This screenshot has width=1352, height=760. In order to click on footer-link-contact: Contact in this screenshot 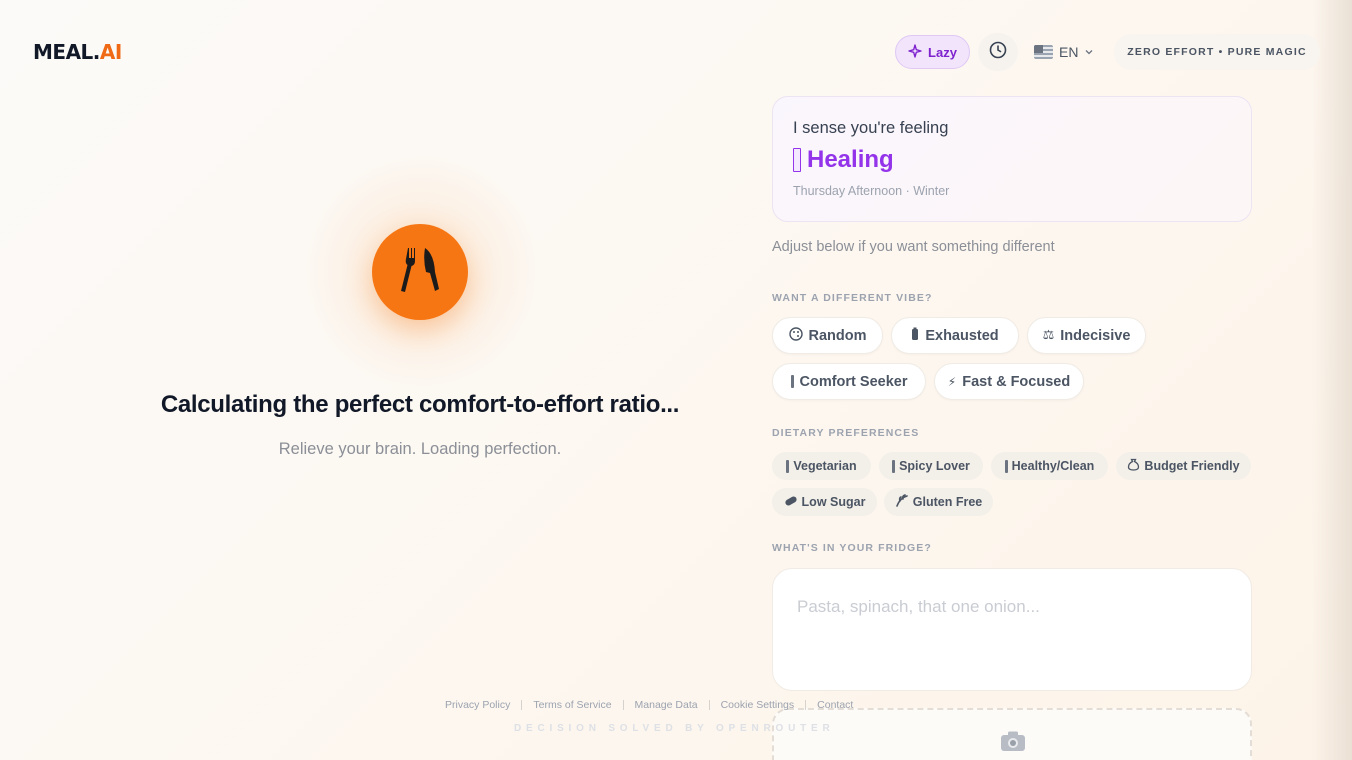, I will do `click(835, 705)`.